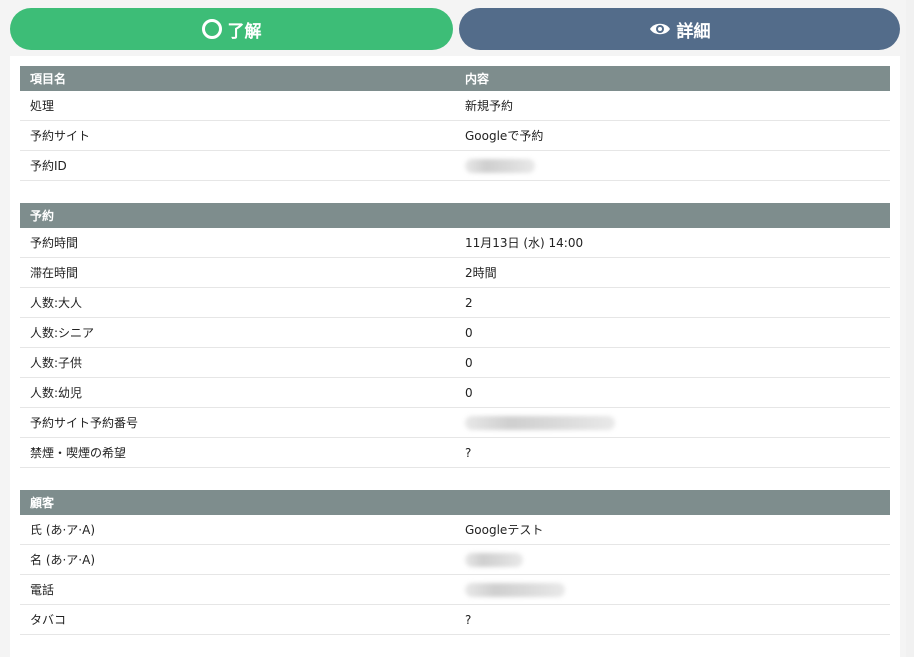 The image size is (914, 657). I want to click on row-label: 禁煙・喫煙の希望, so click(78, 453).